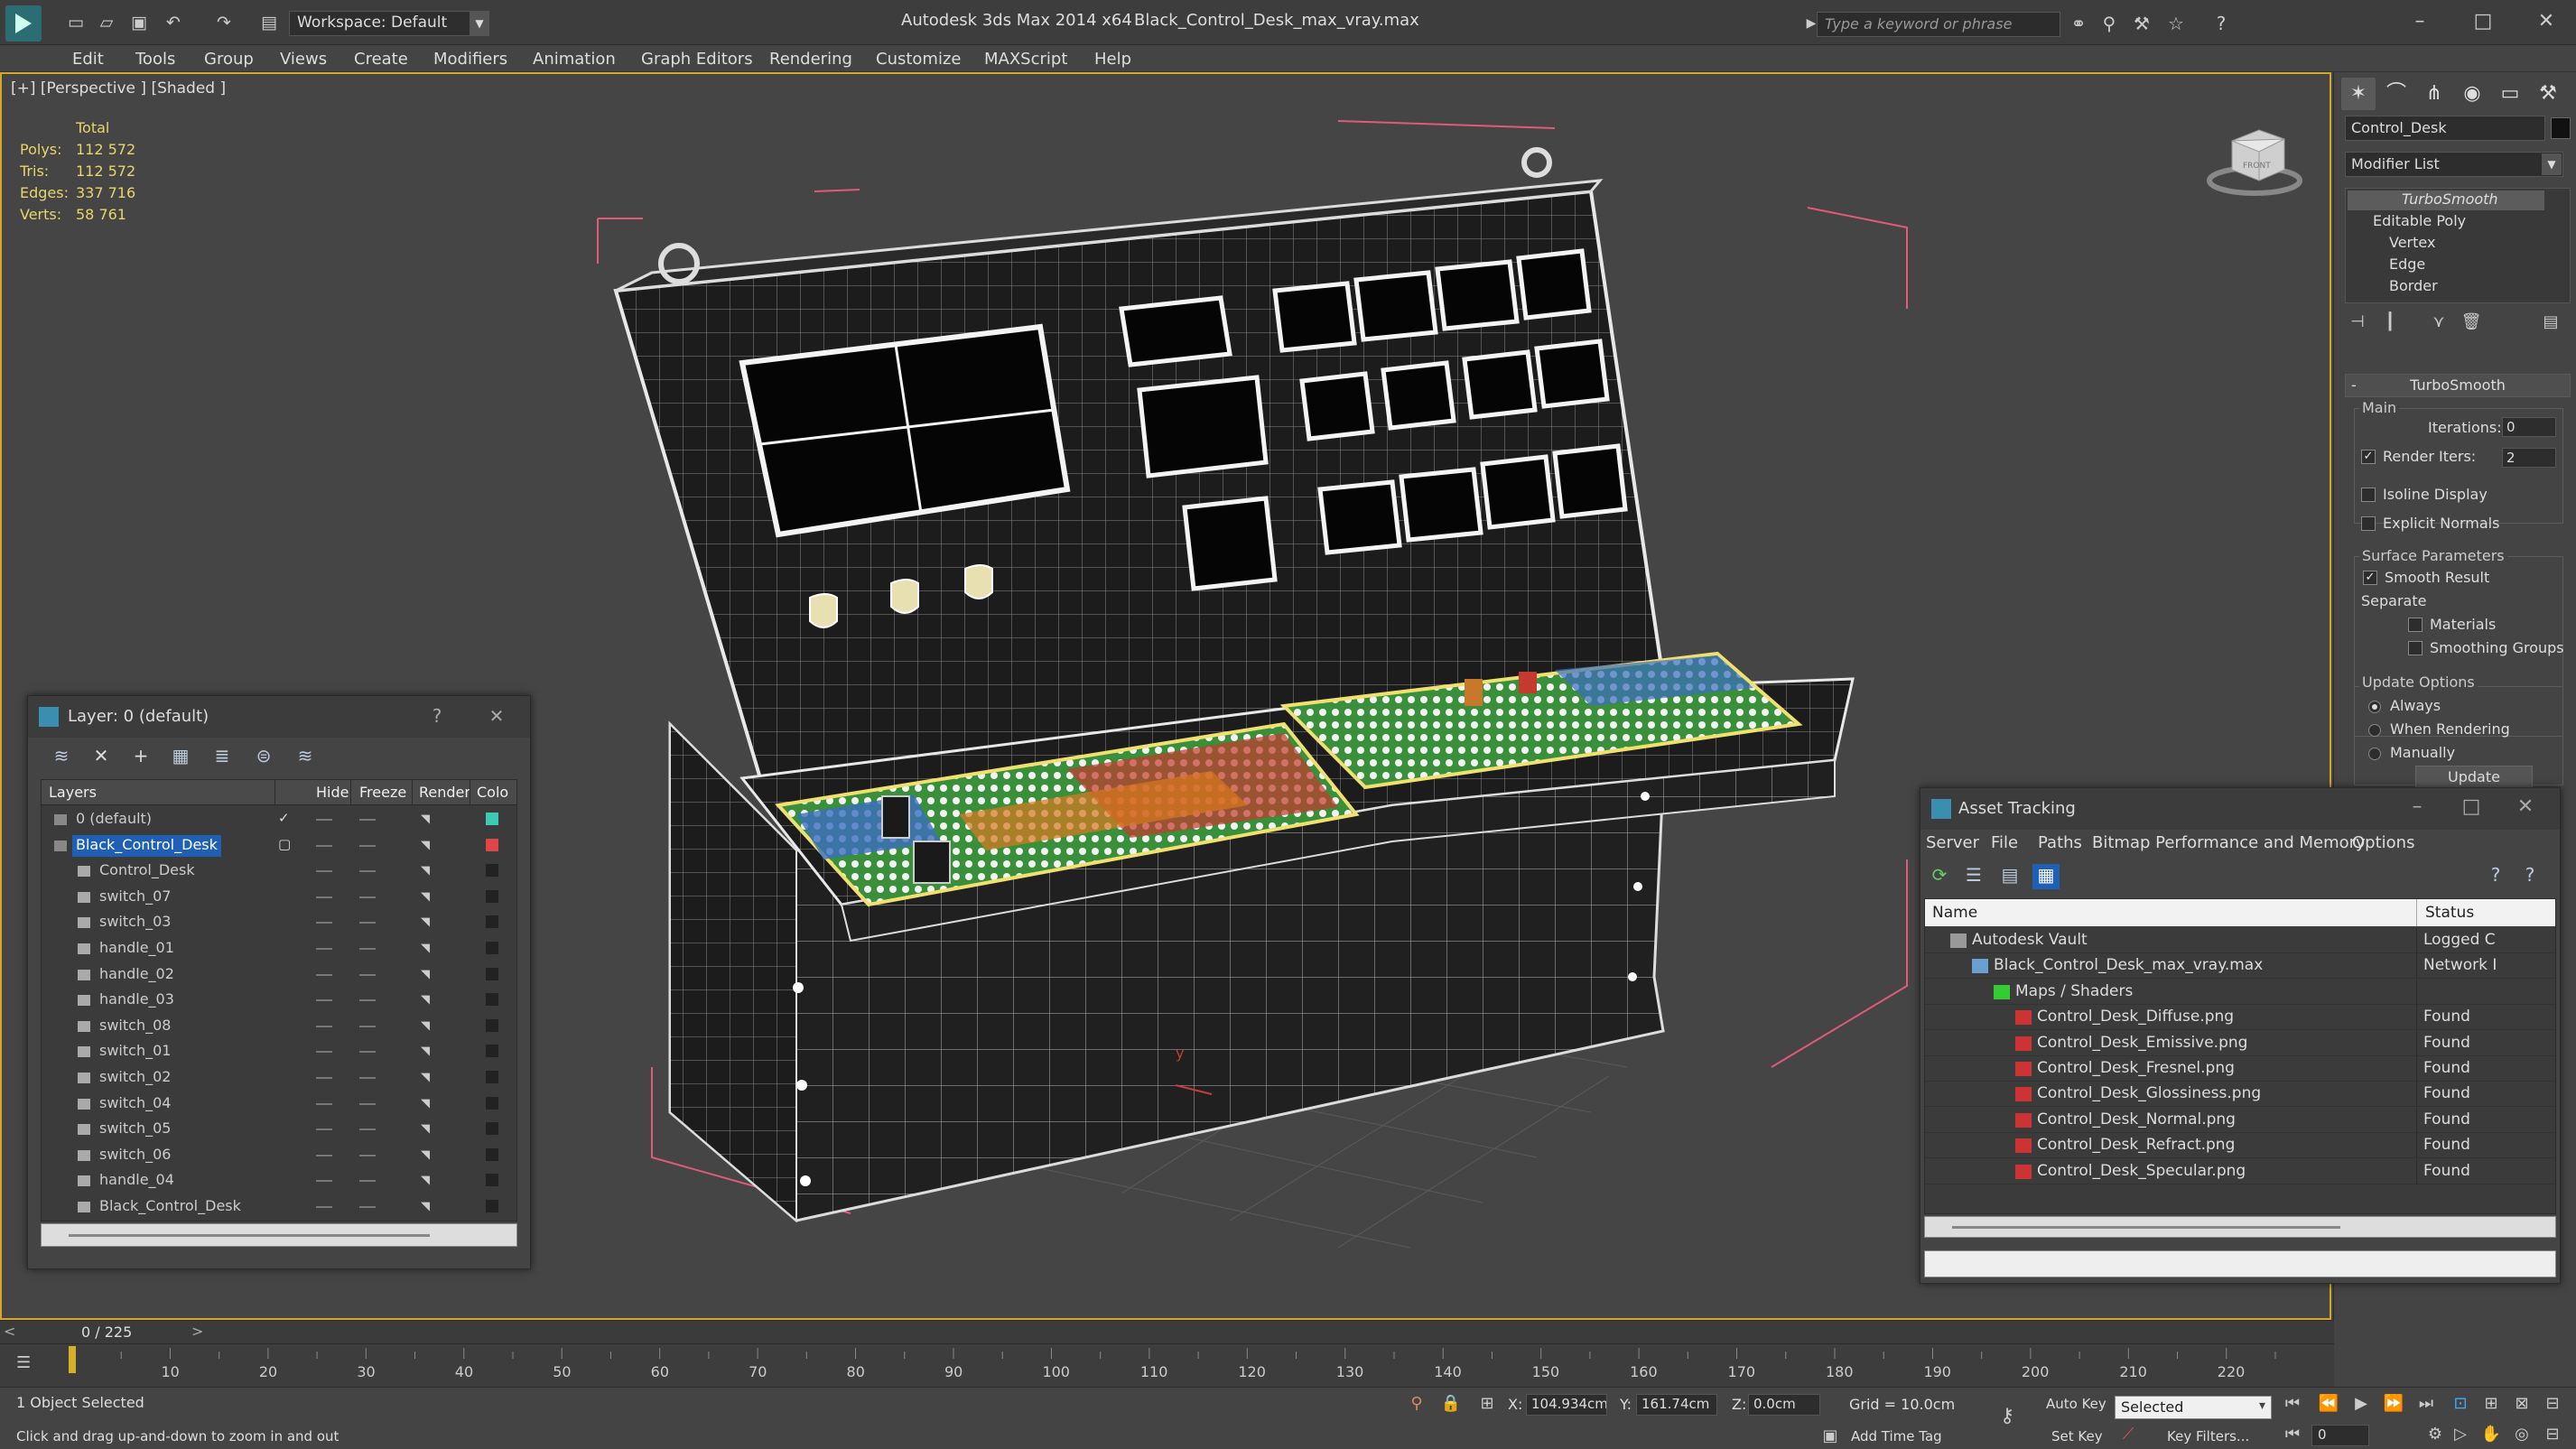 The width and height of the screenshot is (2576, 1449). Describe the element at coordinates (2390, 324) in the screenshot. I see `show-end-result-icon: ┃` at that location.